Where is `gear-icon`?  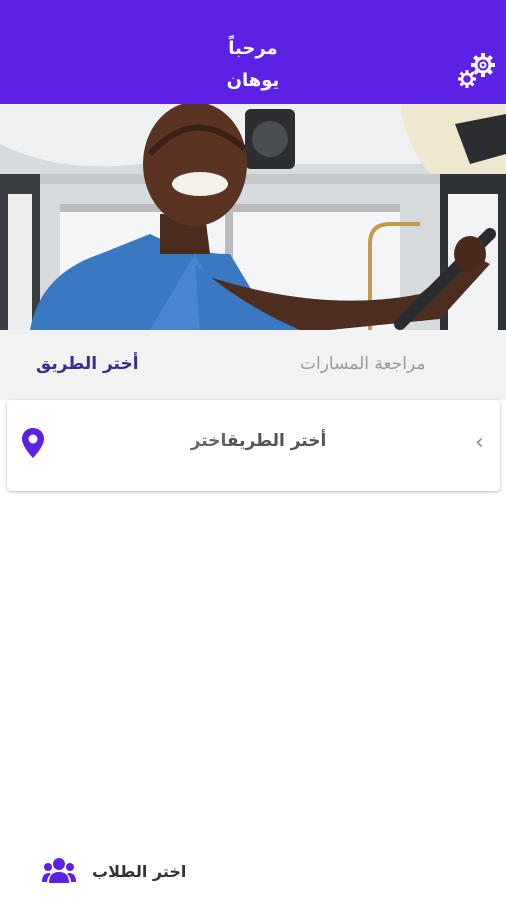 gear-icon is located at coordinates (476, 70).